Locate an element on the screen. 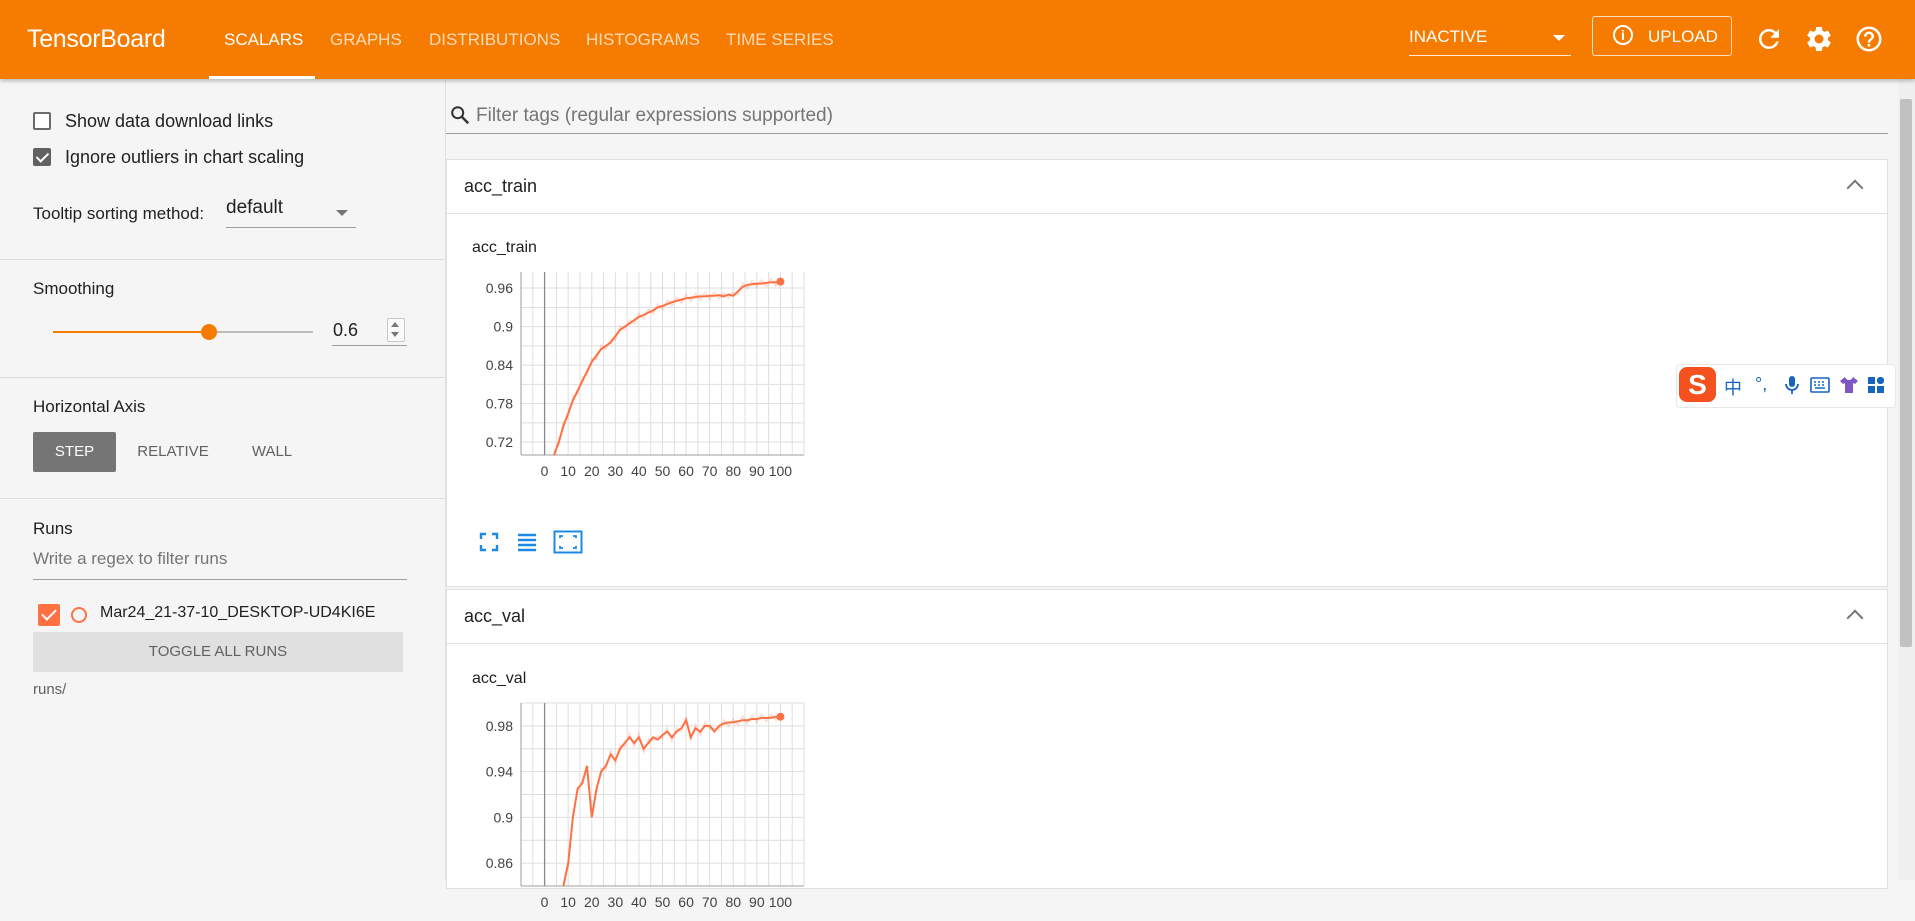 The height and width of the screenshot is (921, 1915). run-status-dropdown: INACTIVE is located at coordinates (1490, 40).